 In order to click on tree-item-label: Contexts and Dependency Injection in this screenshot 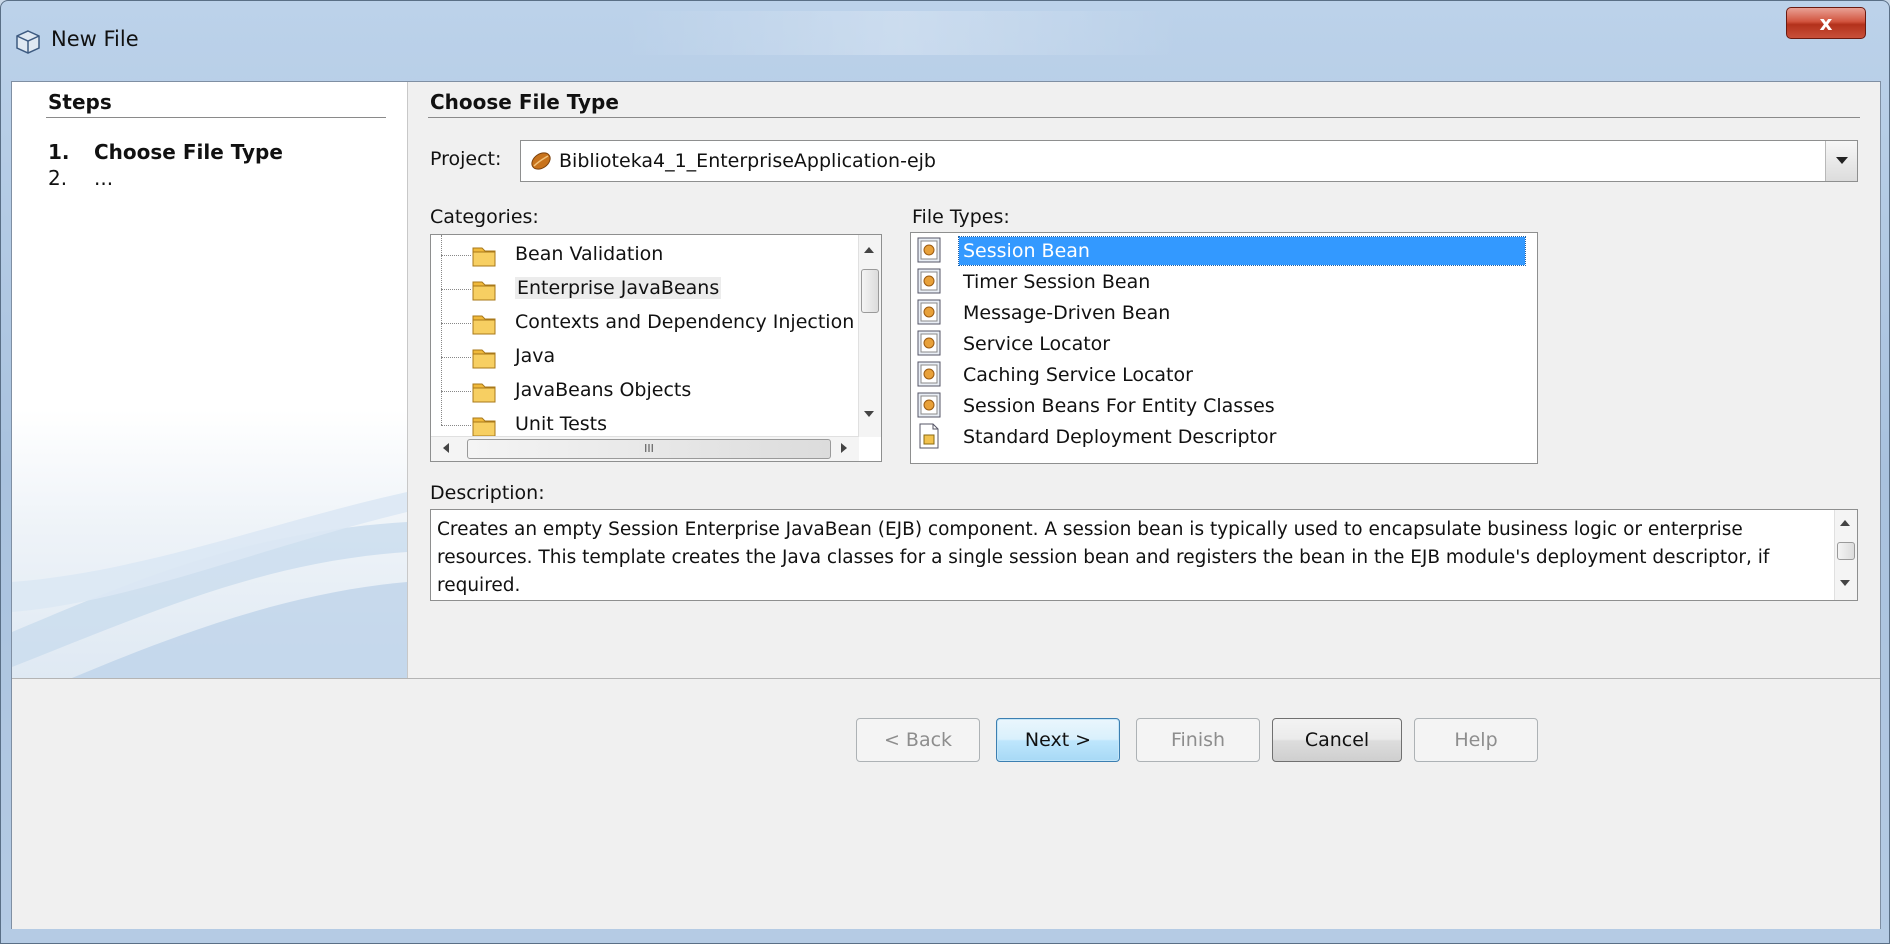, I will do `click(685, 322)`.